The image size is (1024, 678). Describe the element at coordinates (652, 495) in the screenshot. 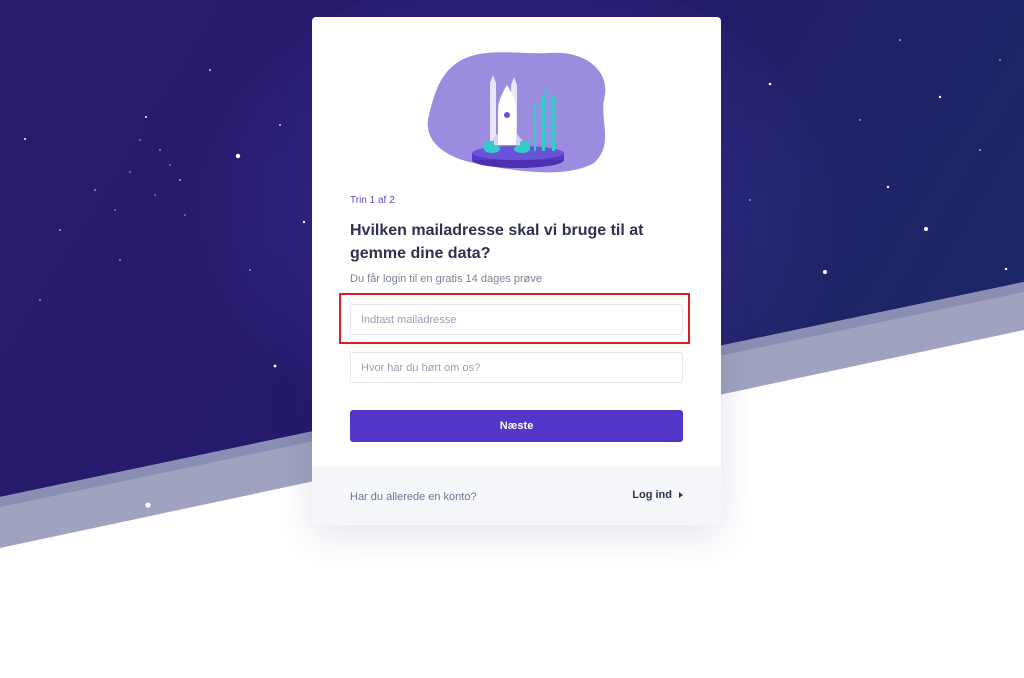

I see `login-link-label: Log ind` at that location.